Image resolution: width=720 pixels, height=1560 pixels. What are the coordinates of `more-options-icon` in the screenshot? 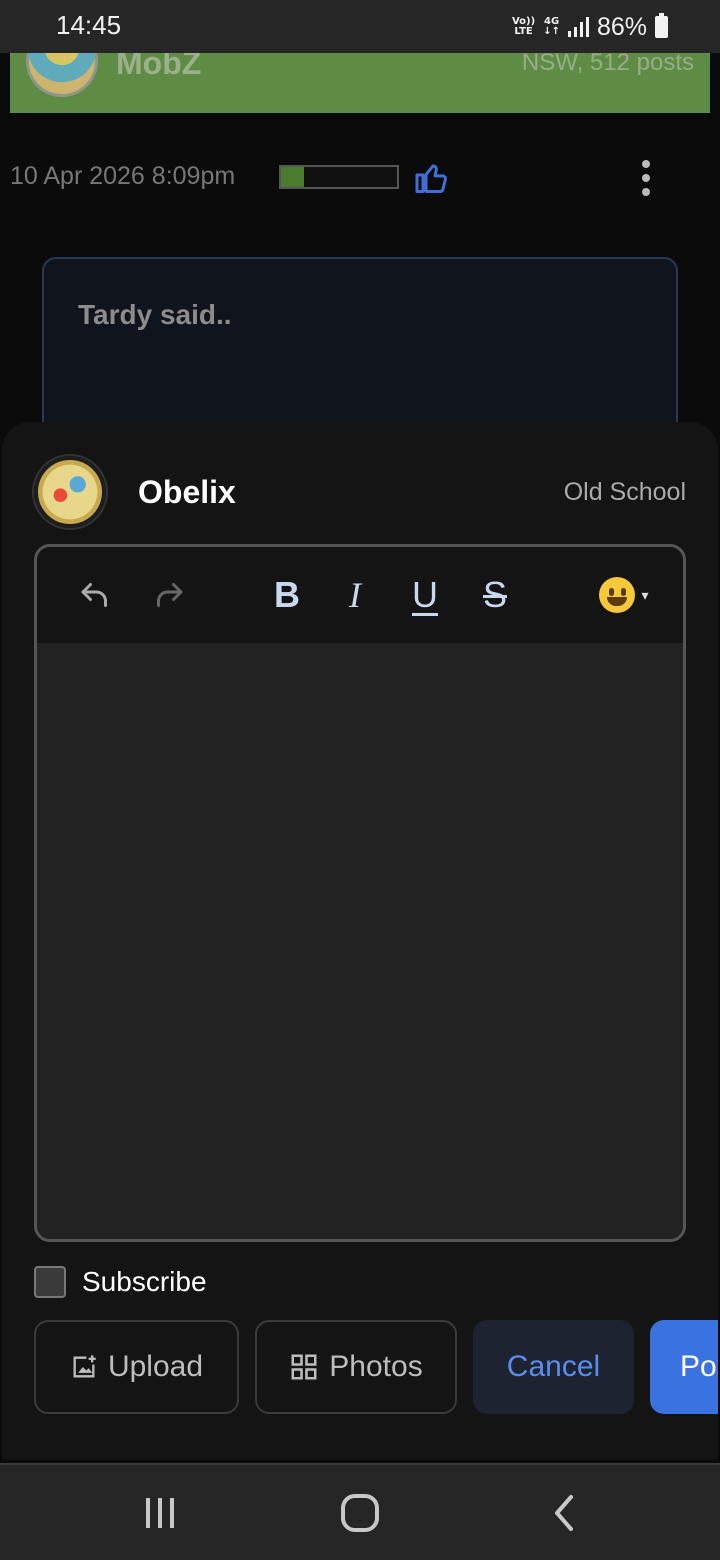 It's located at (646, 178).